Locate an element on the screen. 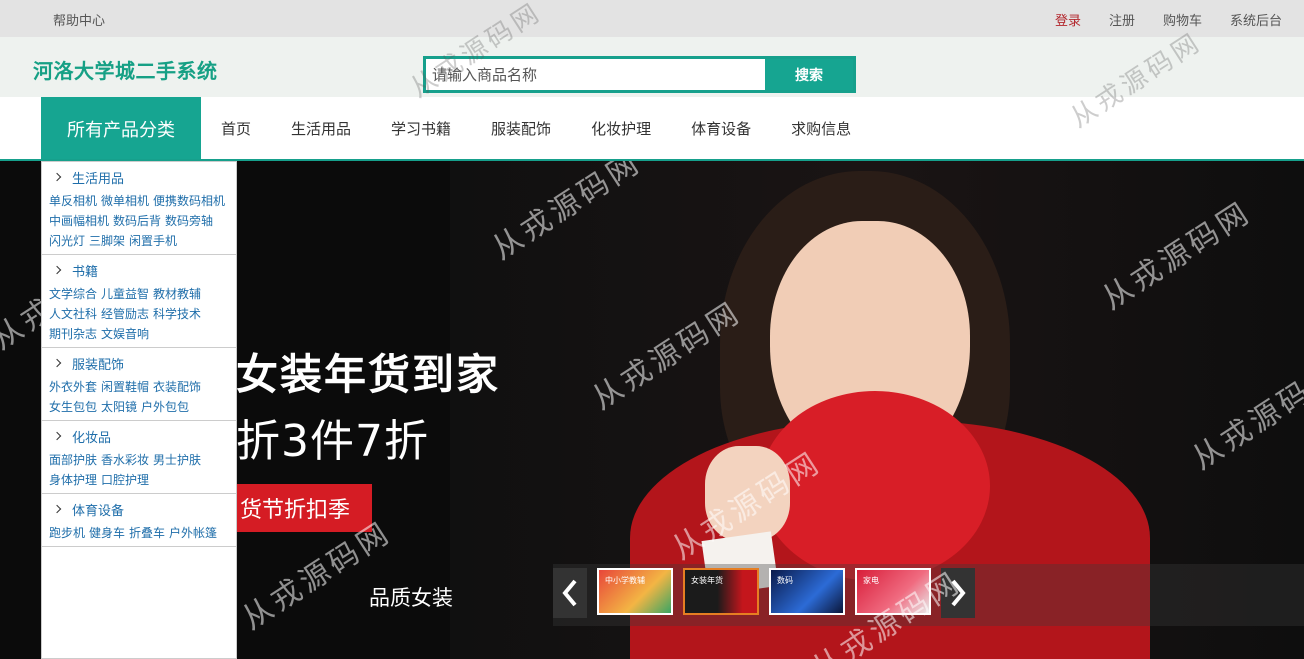  category-link: 衣装配饰 is located at coordinates (177, 387).